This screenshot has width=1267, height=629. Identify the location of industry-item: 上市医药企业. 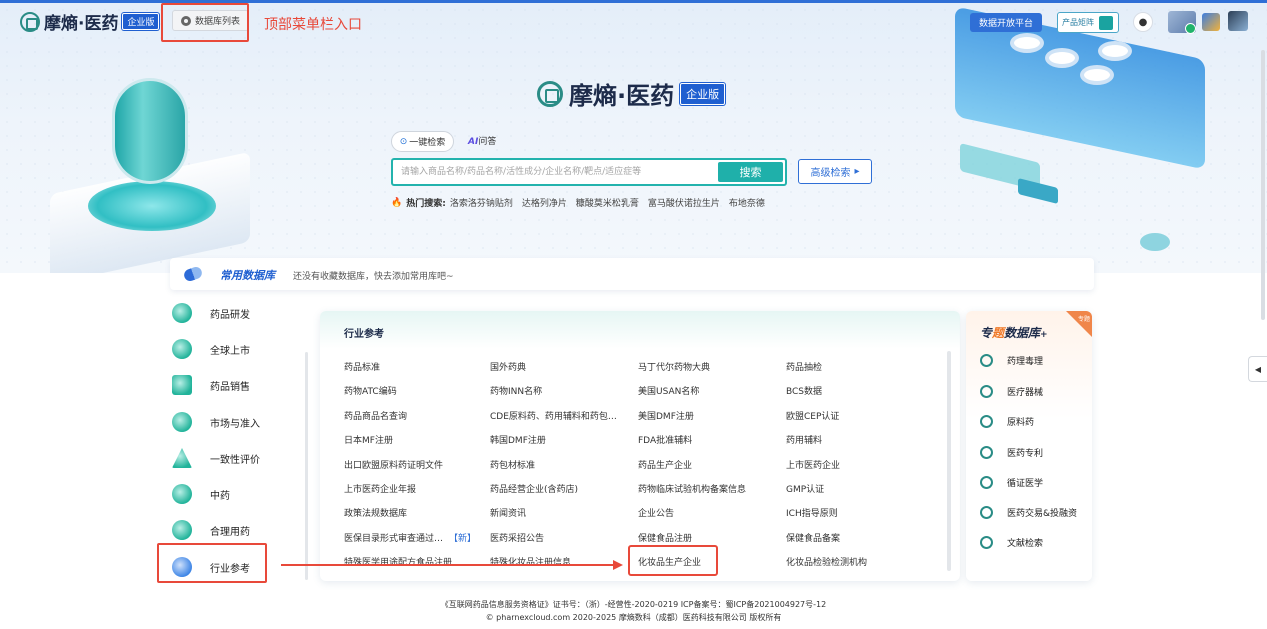
(856, 464).